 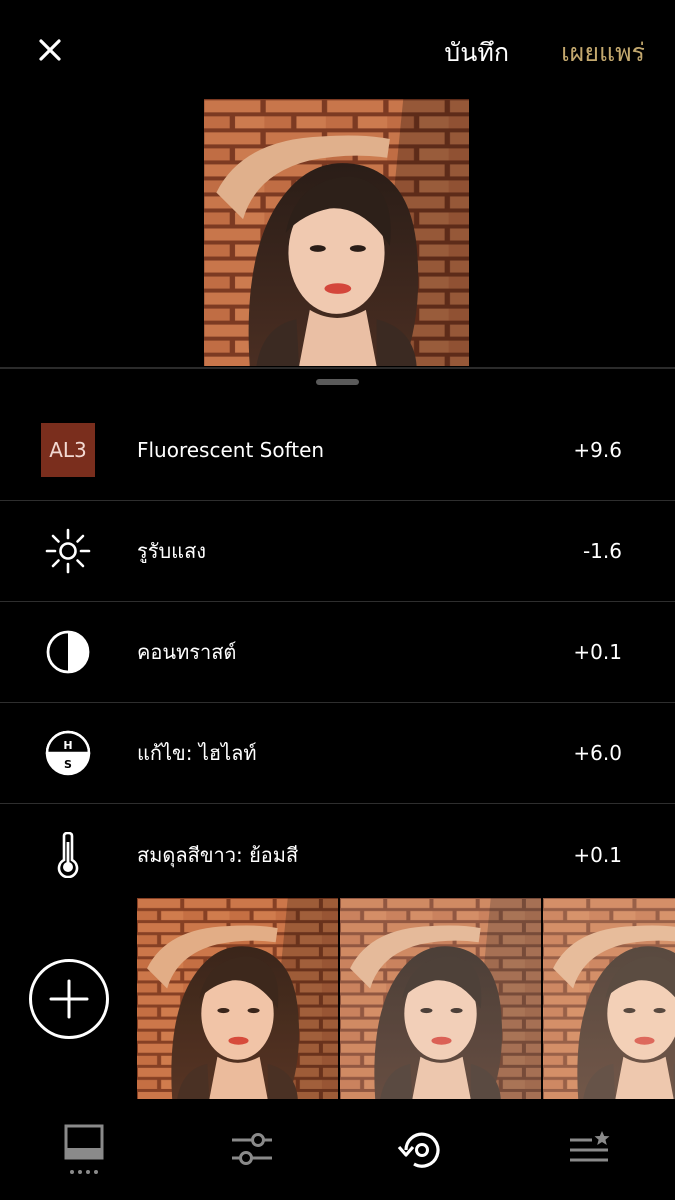 I want to click on adjustment-value: -1.6, so click(x=602, y=551).